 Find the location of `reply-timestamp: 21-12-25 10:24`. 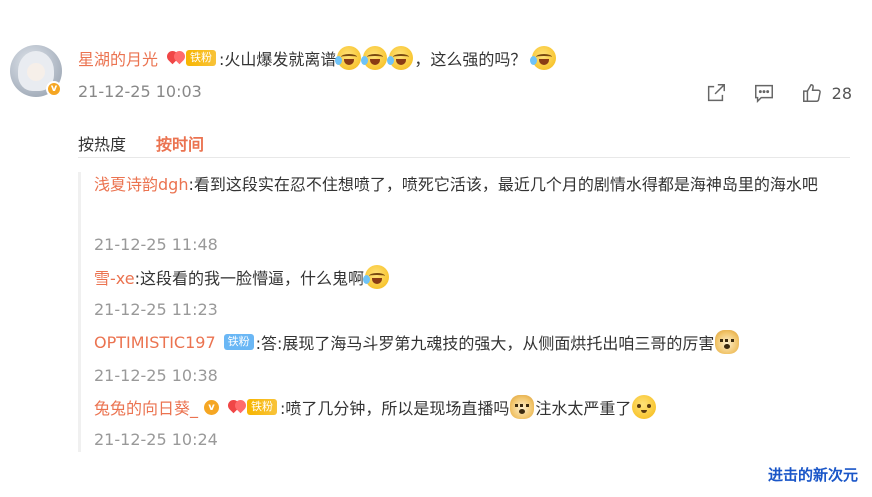

reply-timestamp: 21-12-25 10:24 is located at coordinates (156, 439).